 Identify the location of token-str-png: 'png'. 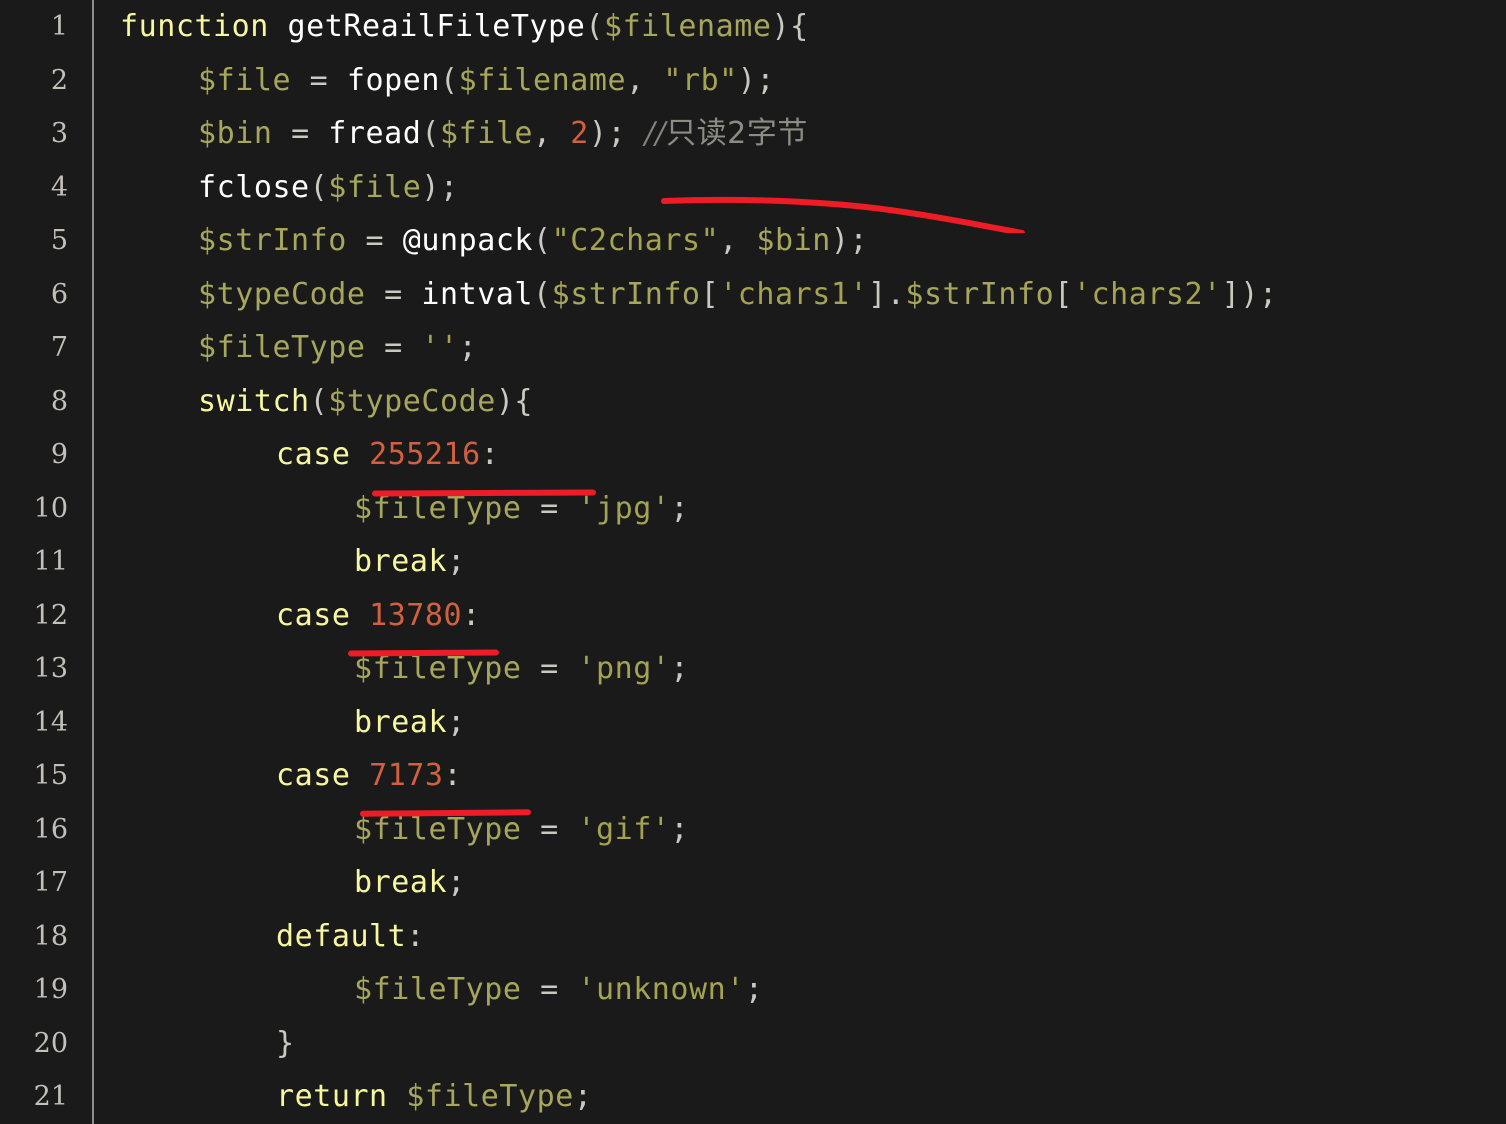
(624, 668).